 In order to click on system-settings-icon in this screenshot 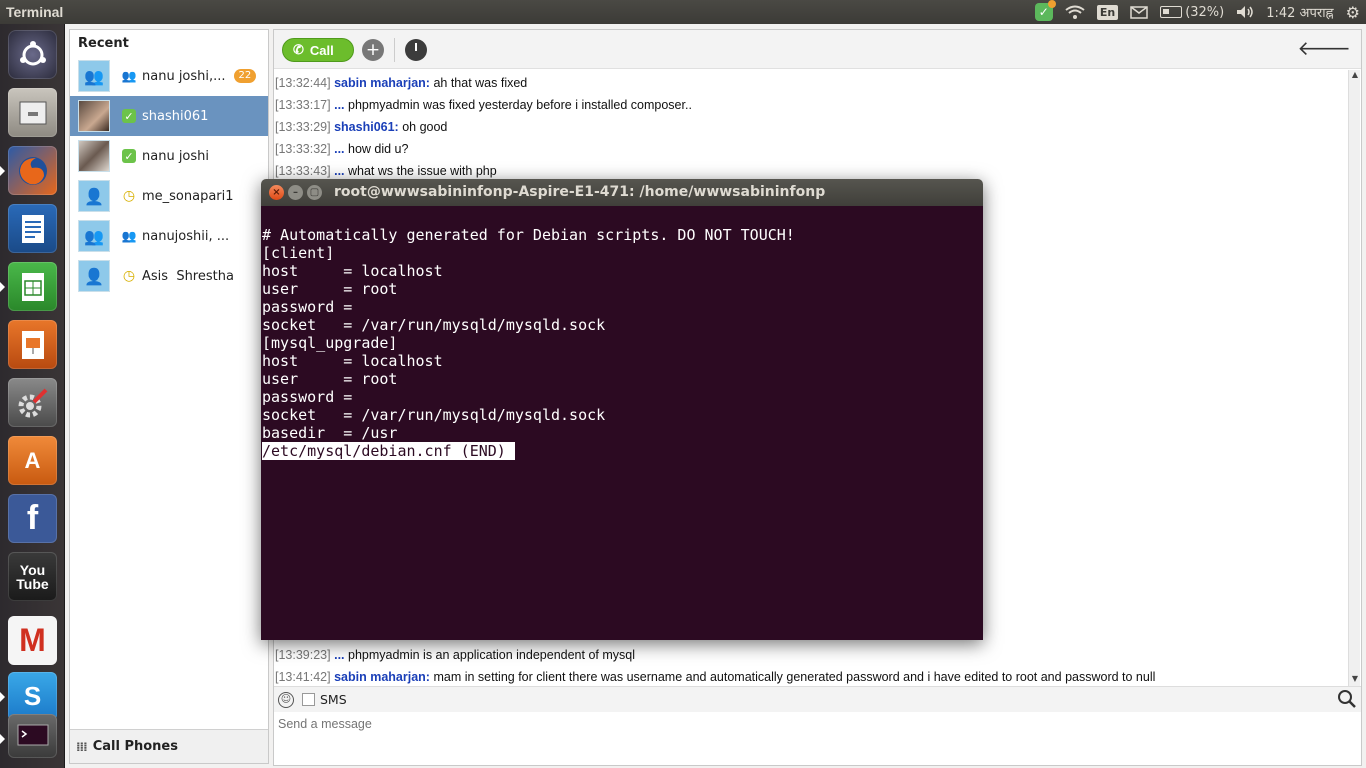, I will do `click(32, 402)`.